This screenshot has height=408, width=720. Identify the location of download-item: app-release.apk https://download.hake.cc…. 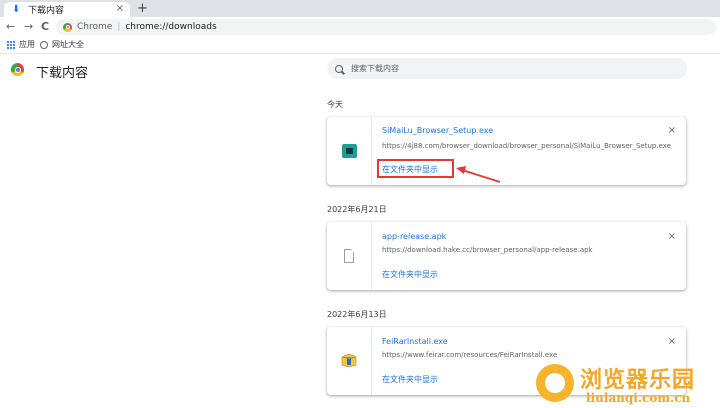
(506, 256).